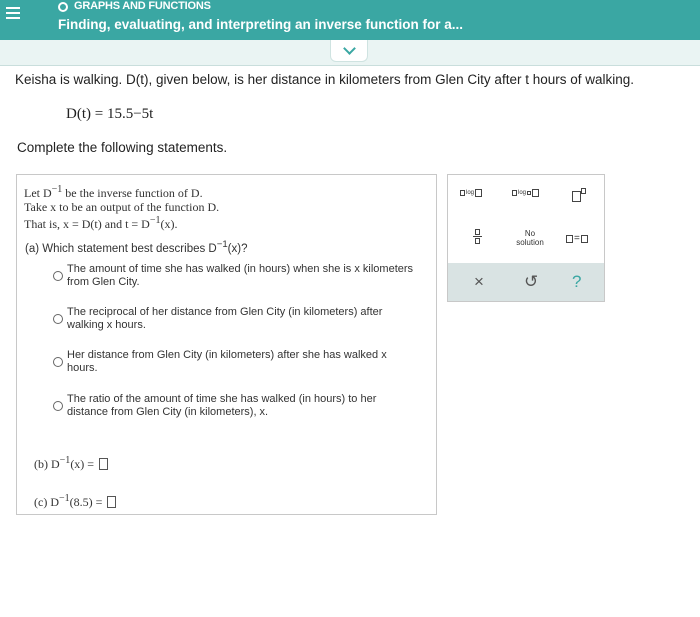 The height and width of the screenshot is (617, 700). I want to click on part-b: (b) D−1(x) =, so click(71, 463).